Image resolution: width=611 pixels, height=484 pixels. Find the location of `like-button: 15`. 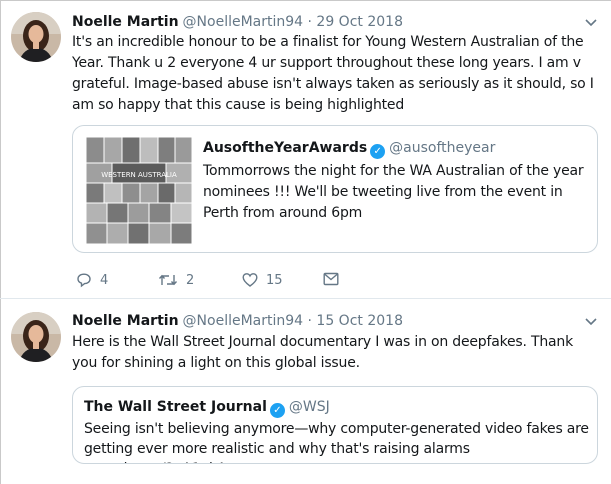

like-button: 15 is located at coordinates (262, 280).